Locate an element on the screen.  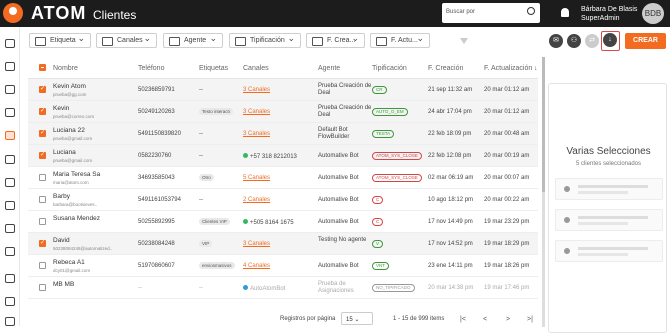
col-fecha-actualizacion: F. Actualización is located at coordinates (508, 68).